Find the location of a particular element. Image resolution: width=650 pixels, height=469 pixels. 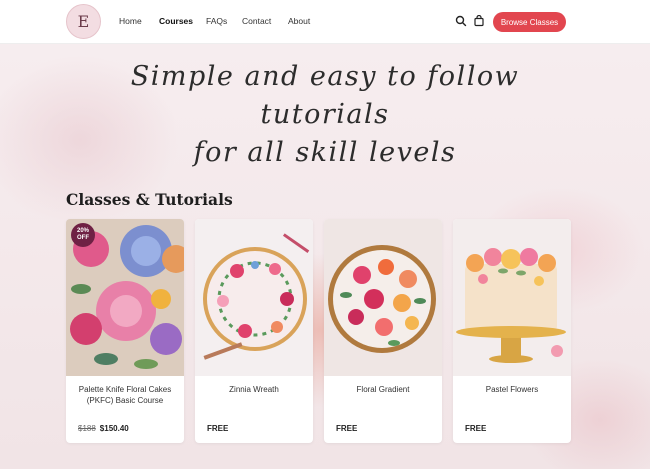

logo-letter: E is located at coordinates (83, 21).